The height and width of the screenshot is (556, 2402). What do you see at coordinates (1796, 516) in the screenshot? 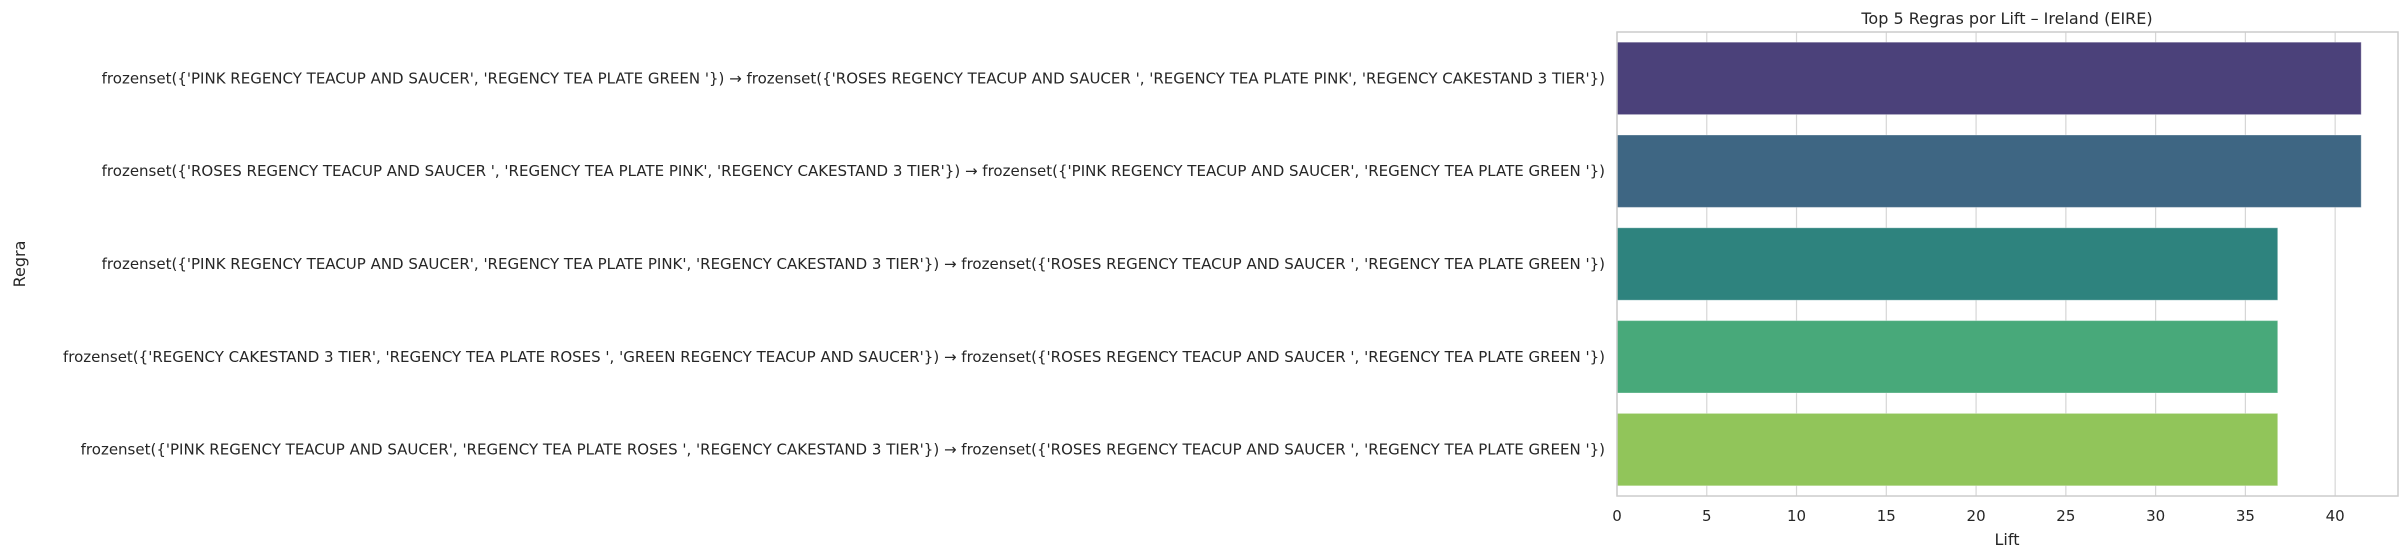
I see `x-tick-label: 10` at bounding box center [1796, 516].